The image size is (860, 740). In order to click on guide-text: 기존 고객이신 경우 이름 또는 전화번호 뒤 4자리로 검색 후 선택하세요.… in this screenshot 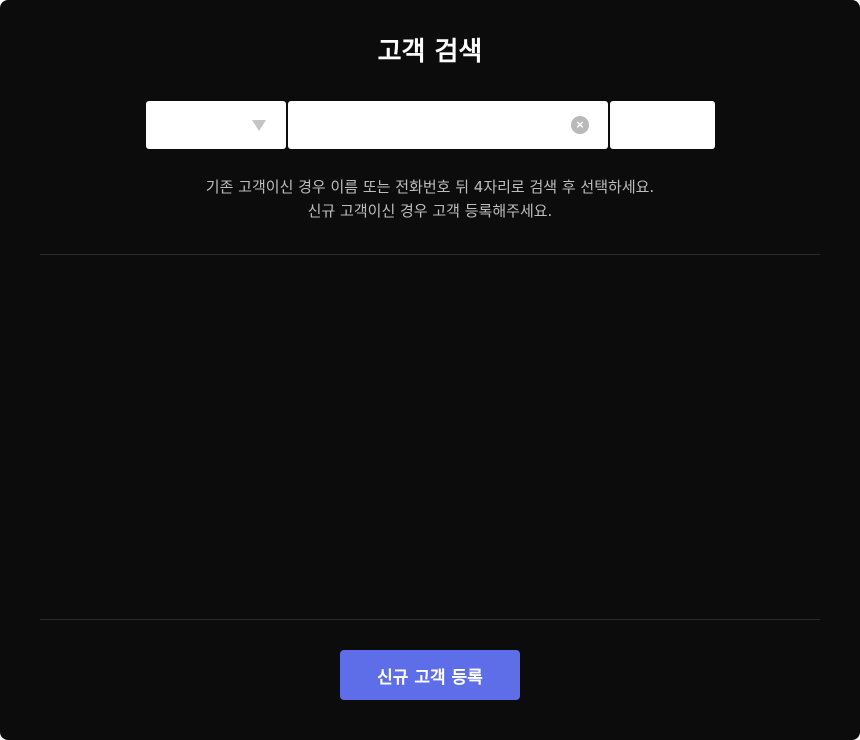, I will do `click(430, 199)`.